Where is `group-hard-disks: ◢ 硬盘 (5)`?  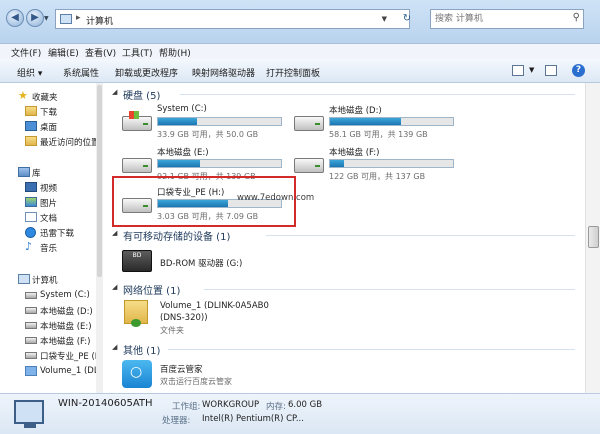
group-hard-disks: ◢ 硬盘 (5) is located at coordinates (341, 94).